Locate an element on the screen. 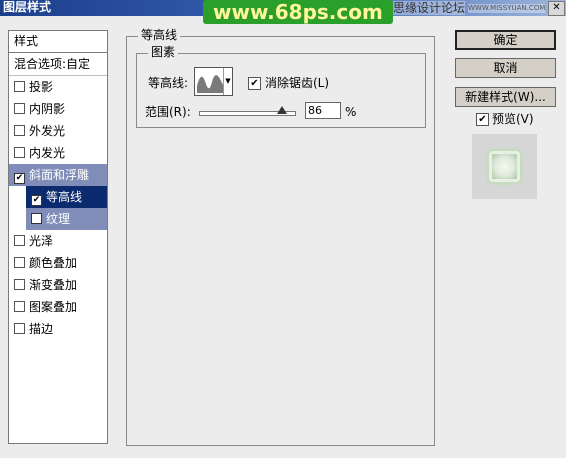 The height and width of the screenshot is (458, 566). elements-group-title: 图素 is located at coordinates (163, 52).